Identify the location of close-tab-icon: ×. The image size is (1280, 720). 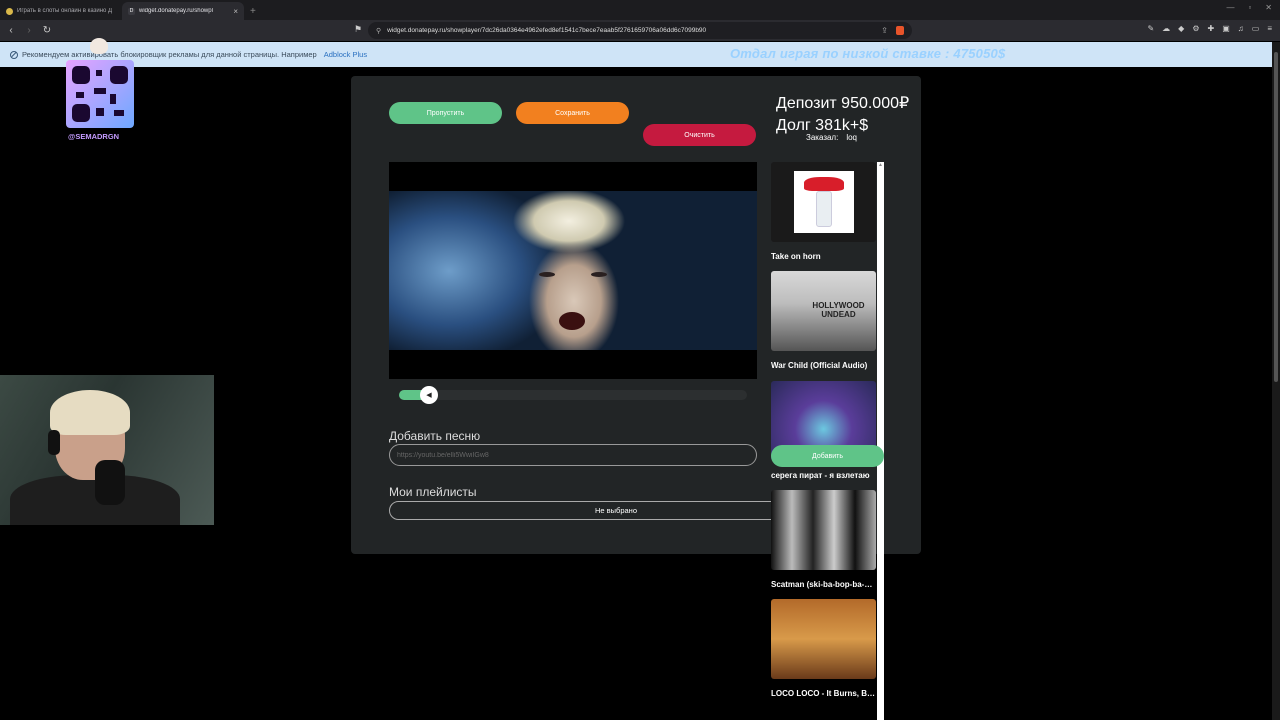
(235, 11).